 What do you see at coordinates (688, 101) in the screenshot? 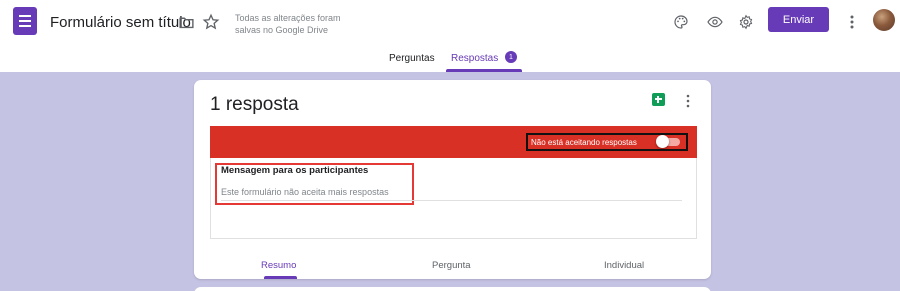
I see `card-more-icon` at bounding box center [688, 101].